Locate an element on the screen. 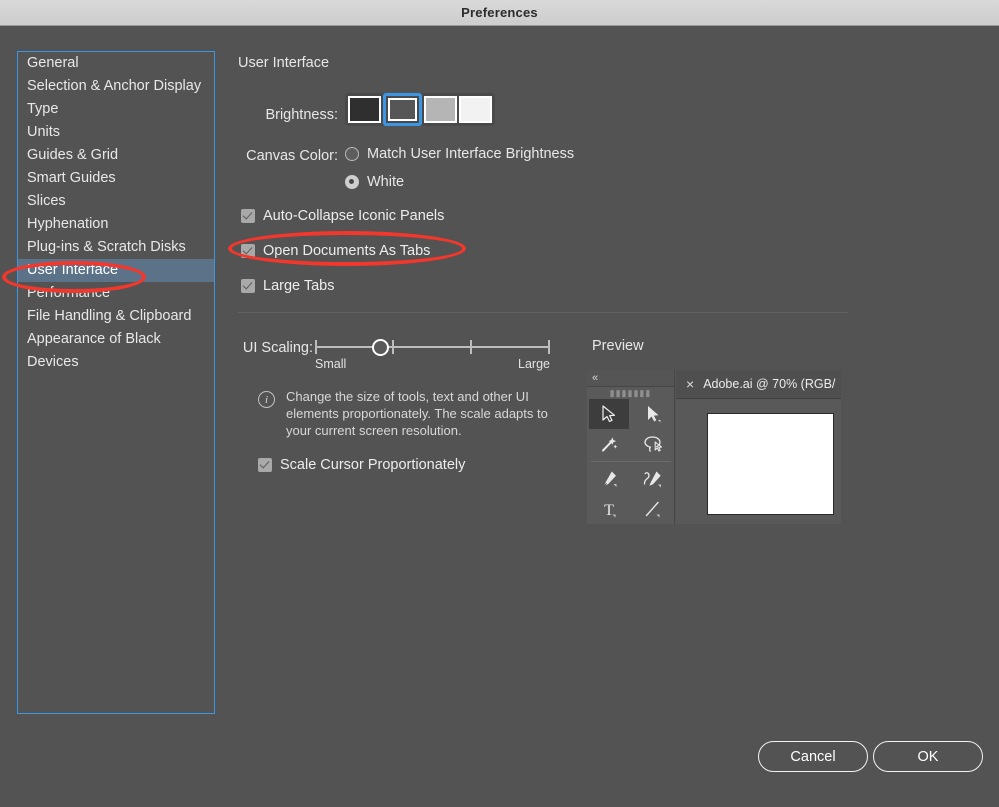 This screenshot has width=999, height=807. brightness-label: Brightness: is located at coordinates (301, 115).